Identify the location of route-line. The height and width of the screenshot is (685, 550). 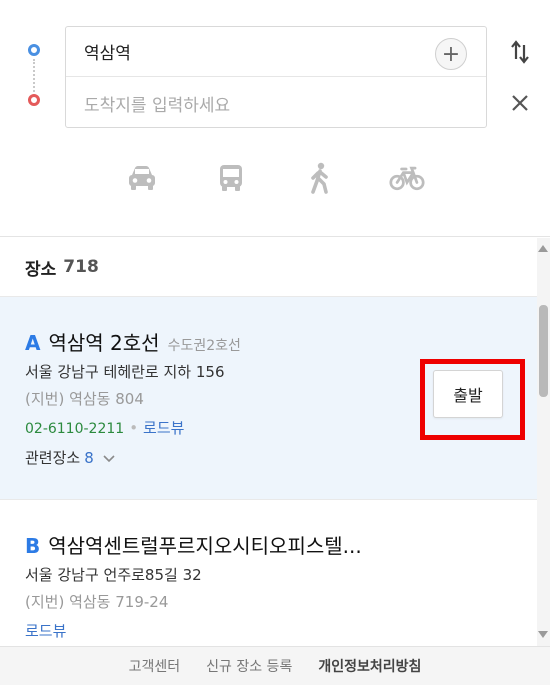
(34, 75).